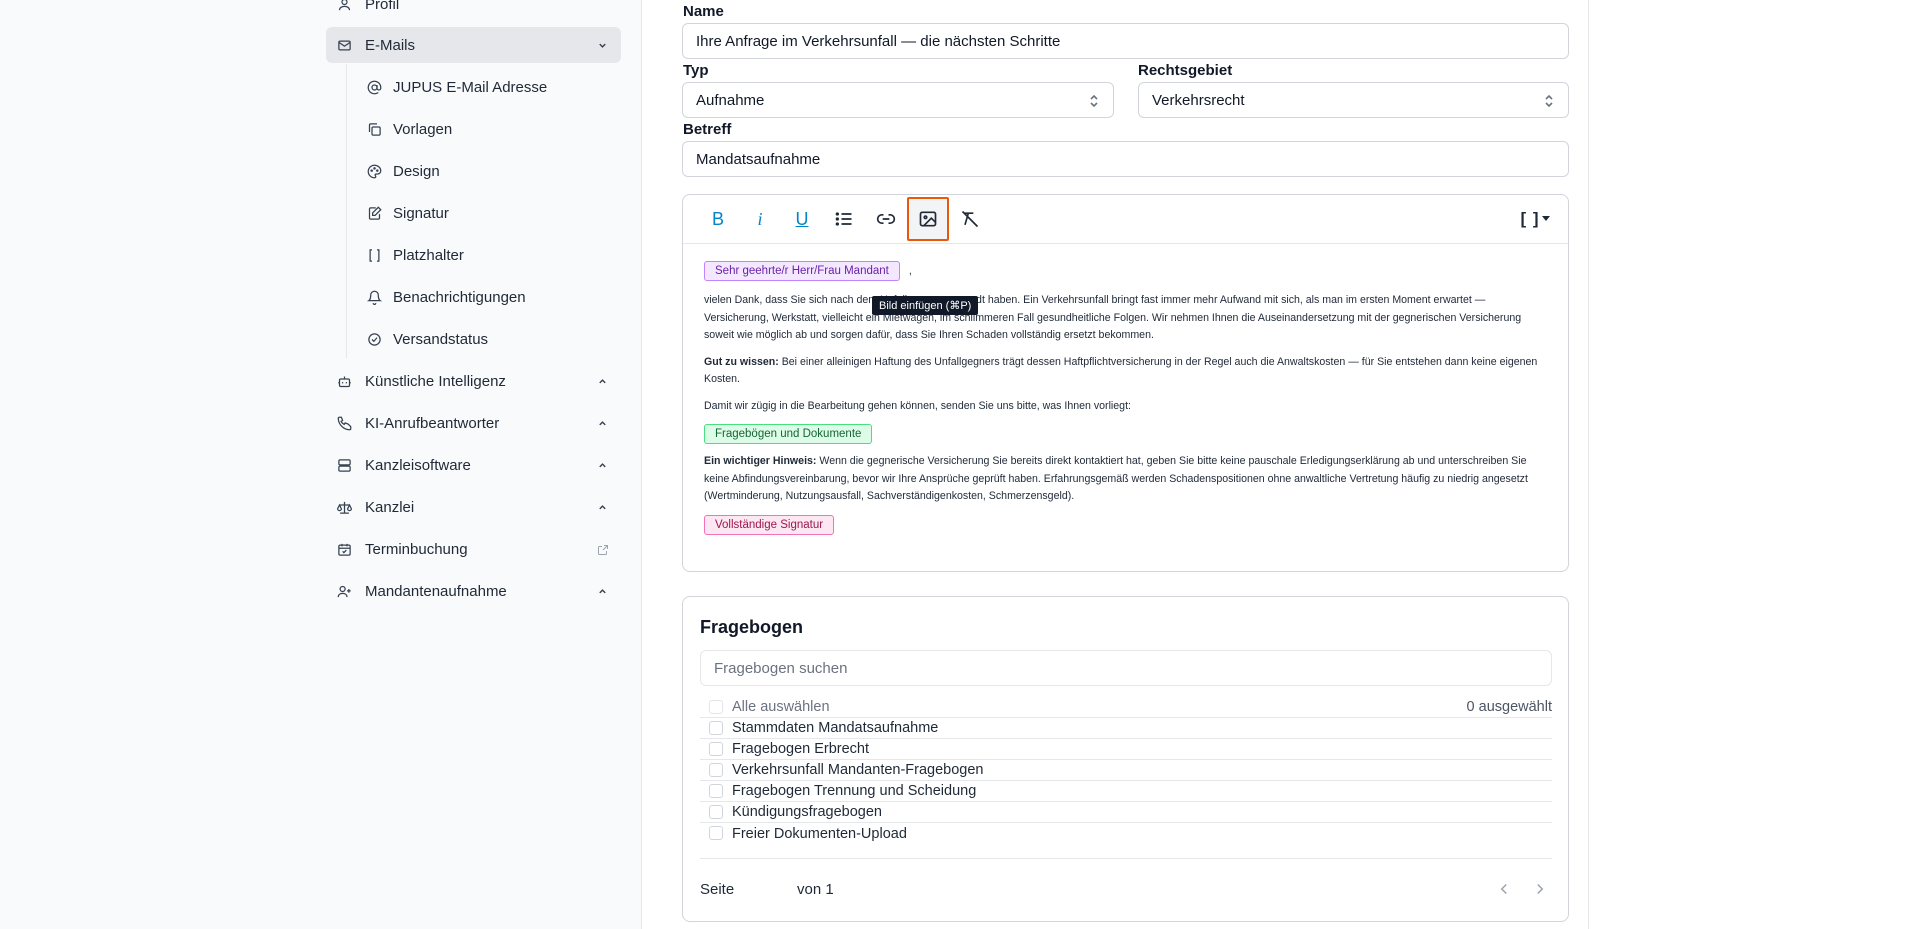 The width and height of the screenshot is (1915, 929). Describe the element at coordinates (374, 297) in the screenshot. I see `bell-icon` at that location.